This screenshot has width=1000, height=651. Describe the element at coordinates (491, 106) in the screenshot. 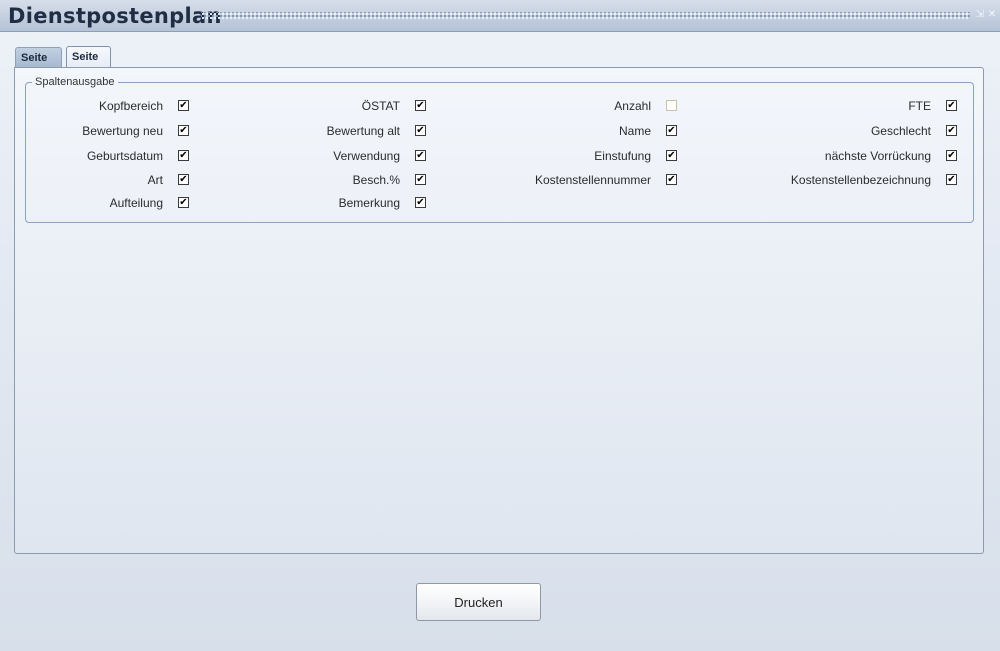

I see `option-fte: FTE ✔` at that location.